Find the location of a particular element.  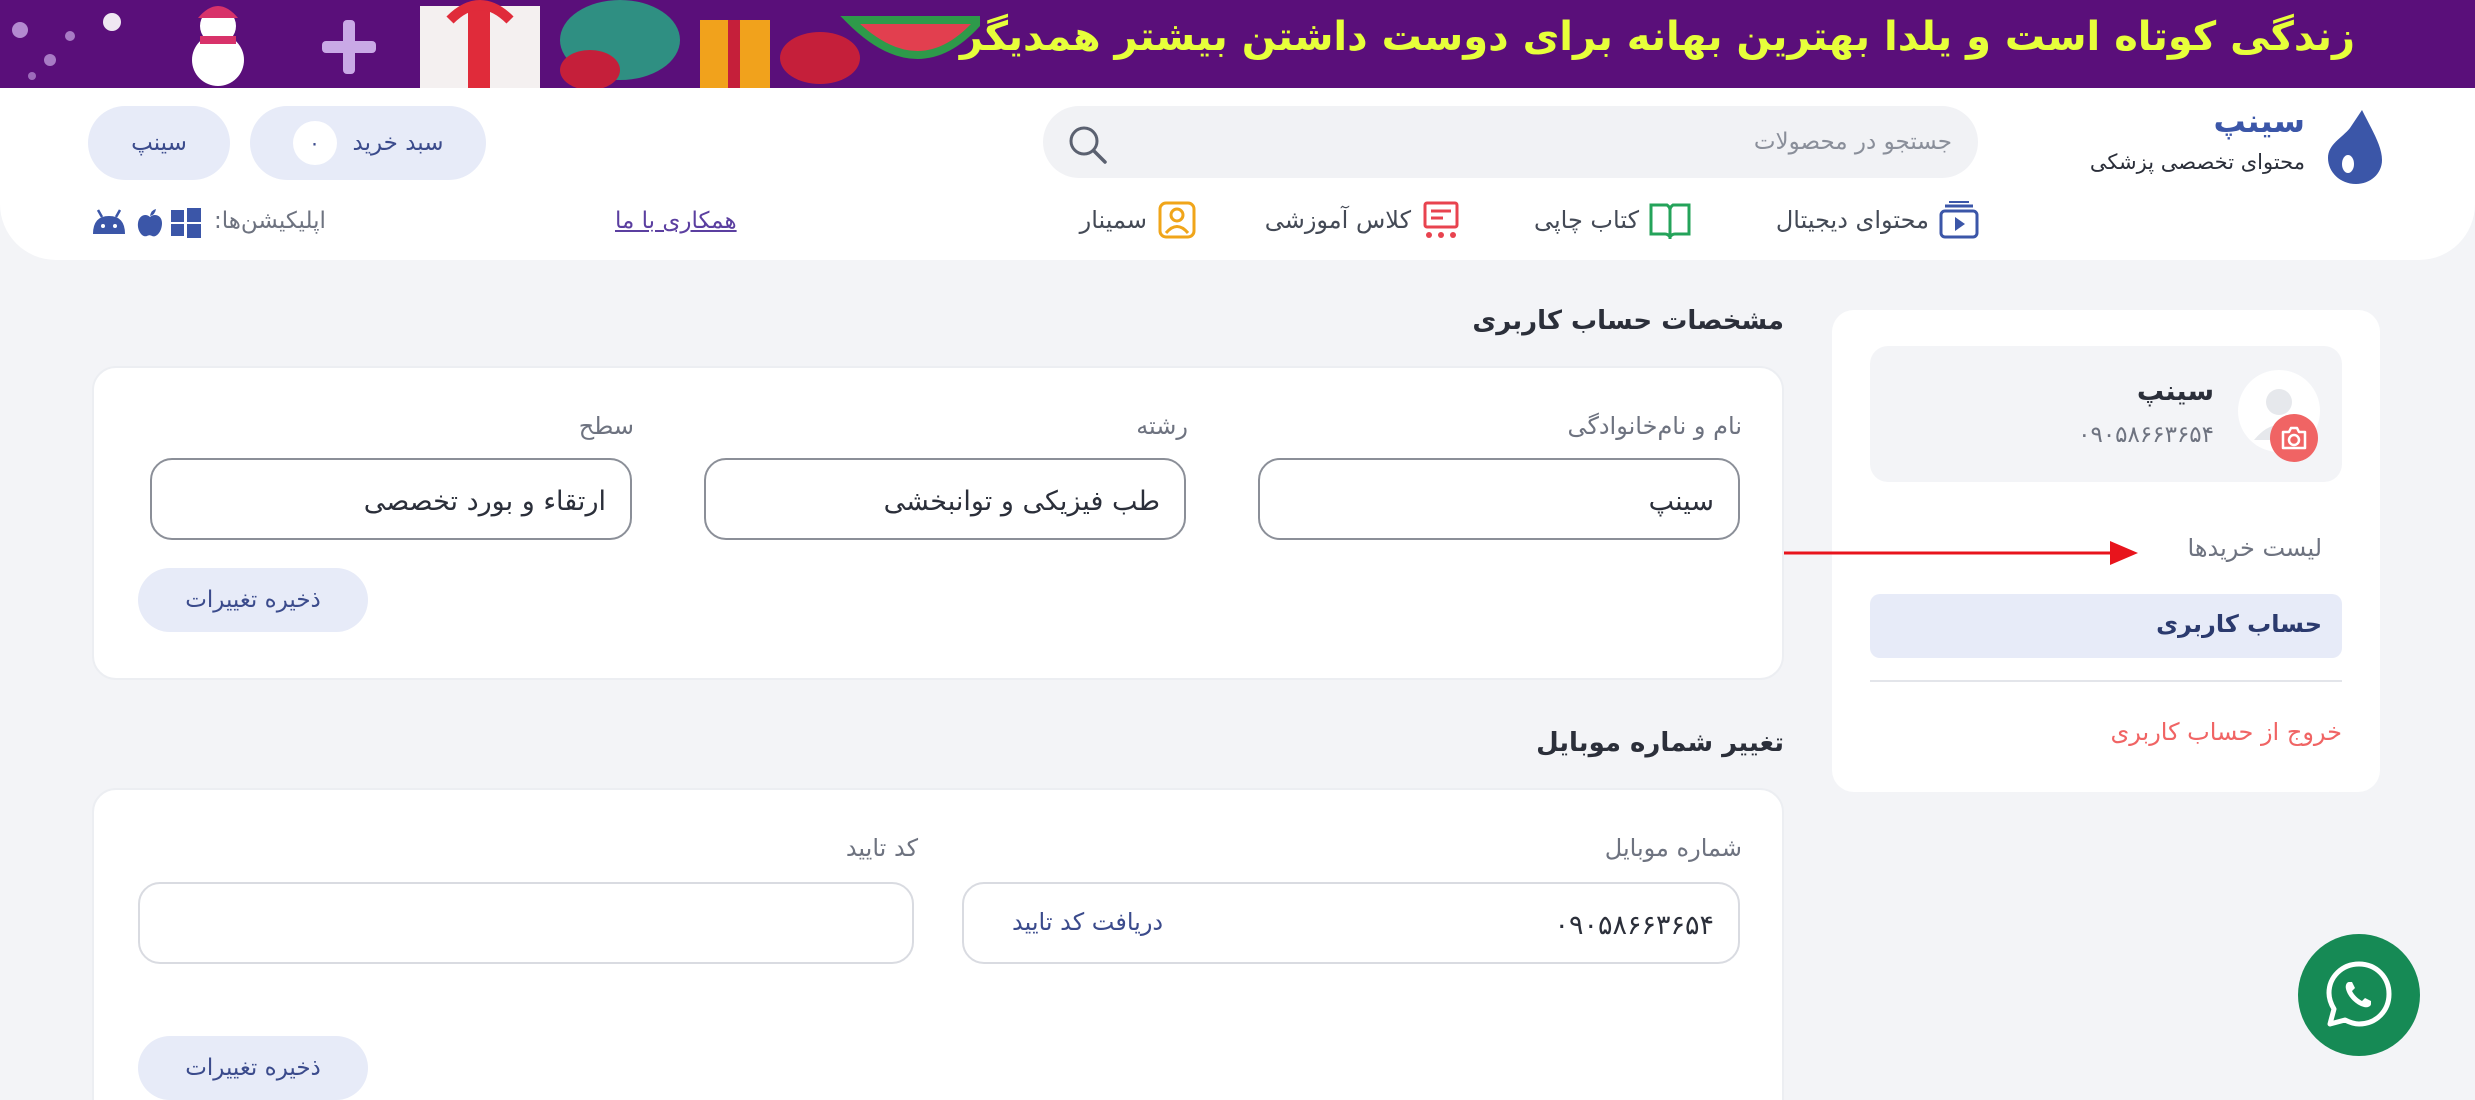

whatsapp-button is located at coordinates (2359, 995).